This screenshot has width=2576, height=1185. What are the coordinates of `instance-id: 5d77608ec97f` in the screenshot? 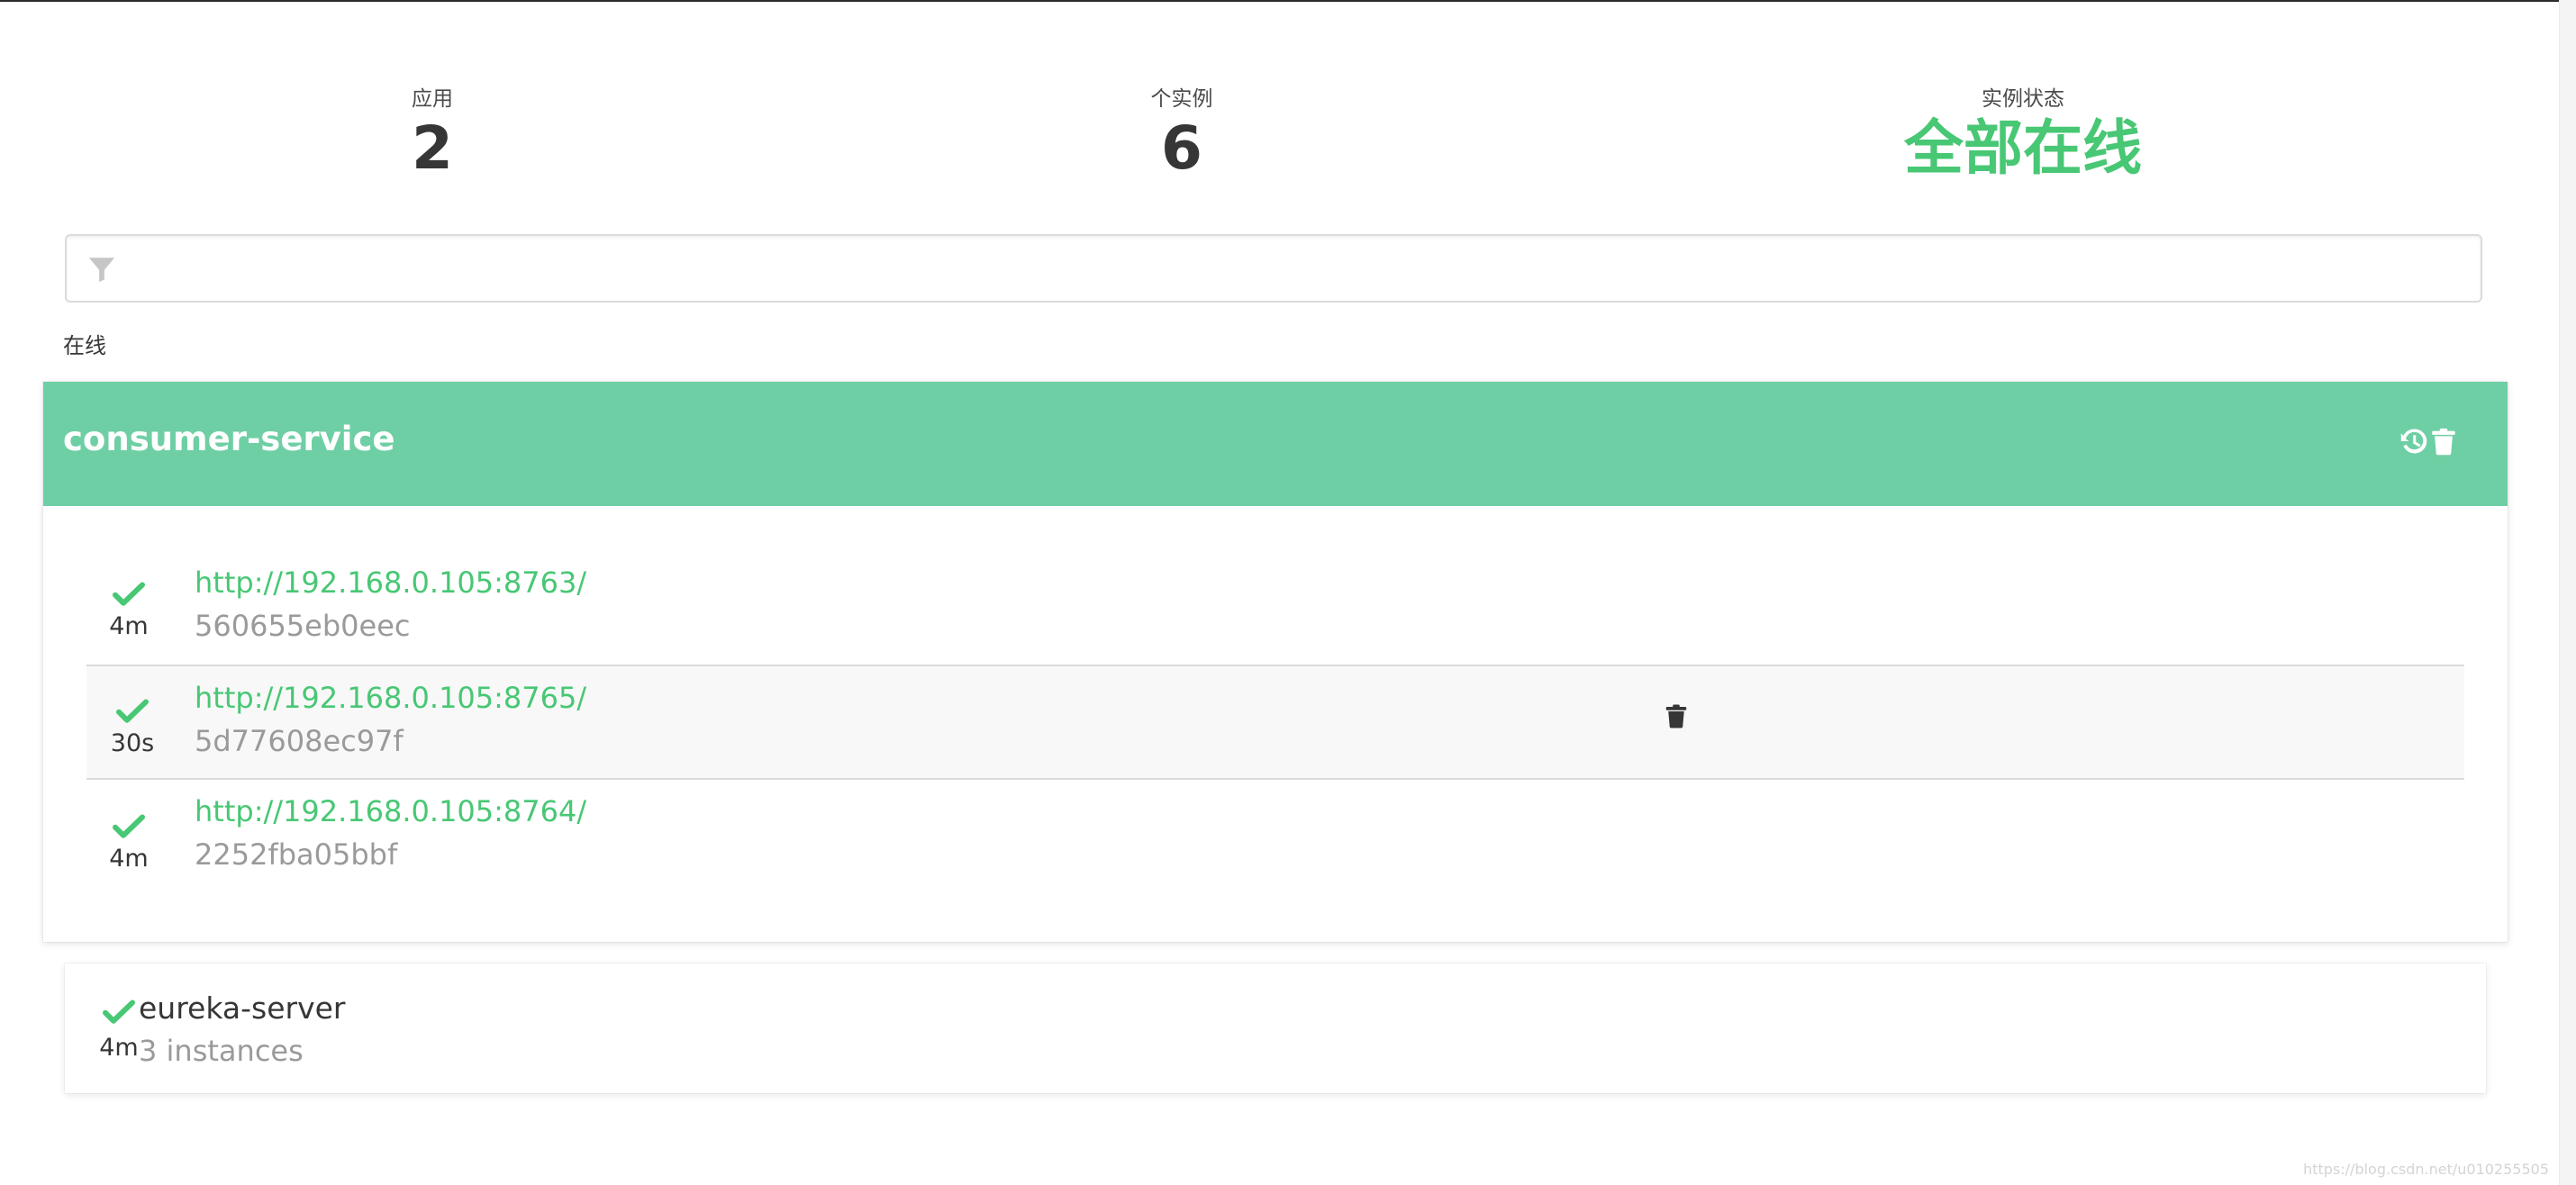 It's located at (299, 741).